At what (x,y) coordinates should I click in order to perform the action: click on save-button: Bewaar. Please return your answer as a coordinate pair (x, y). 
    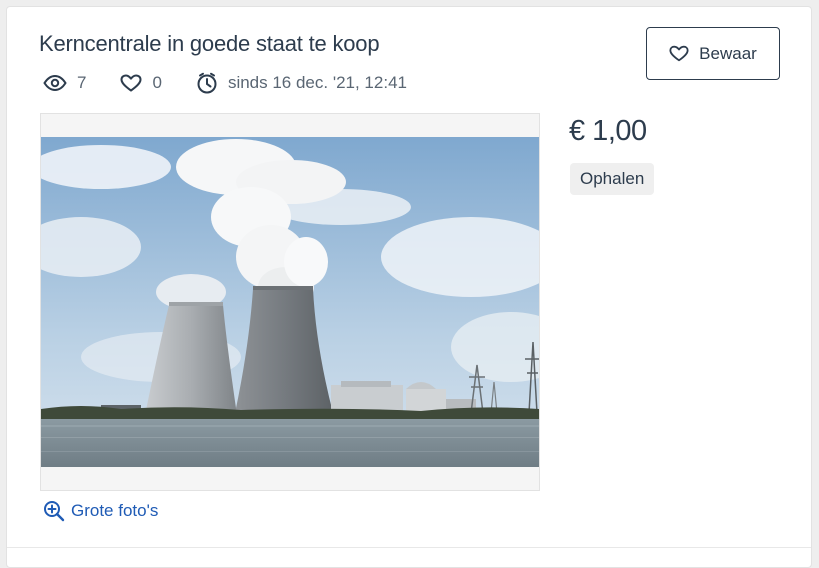
    Looking at the image, I should click on (713, 53).